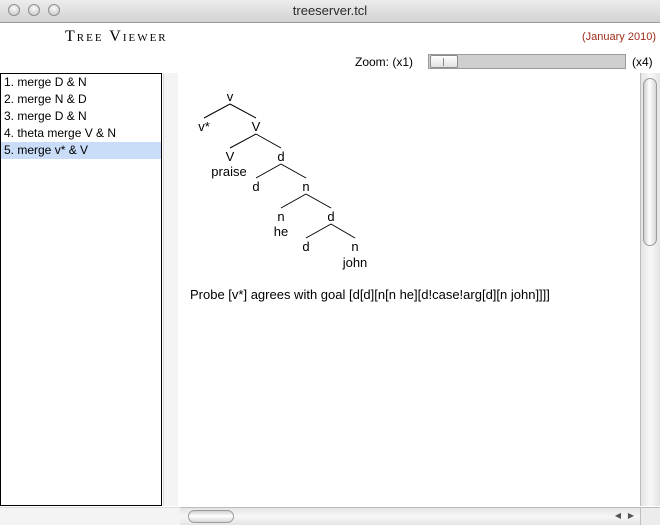 Image resolution: width=660 pixels, height=525 pixels. I want to click on tree-edges, so click(279, 171).